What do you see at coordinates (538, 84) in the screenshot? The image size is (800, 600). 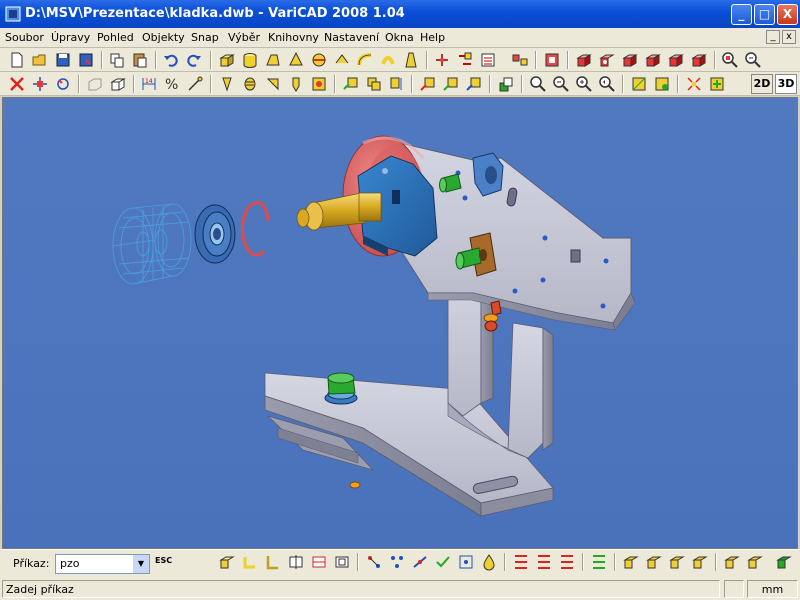 I see `zoom-icon` at bounding box center [538, 84].